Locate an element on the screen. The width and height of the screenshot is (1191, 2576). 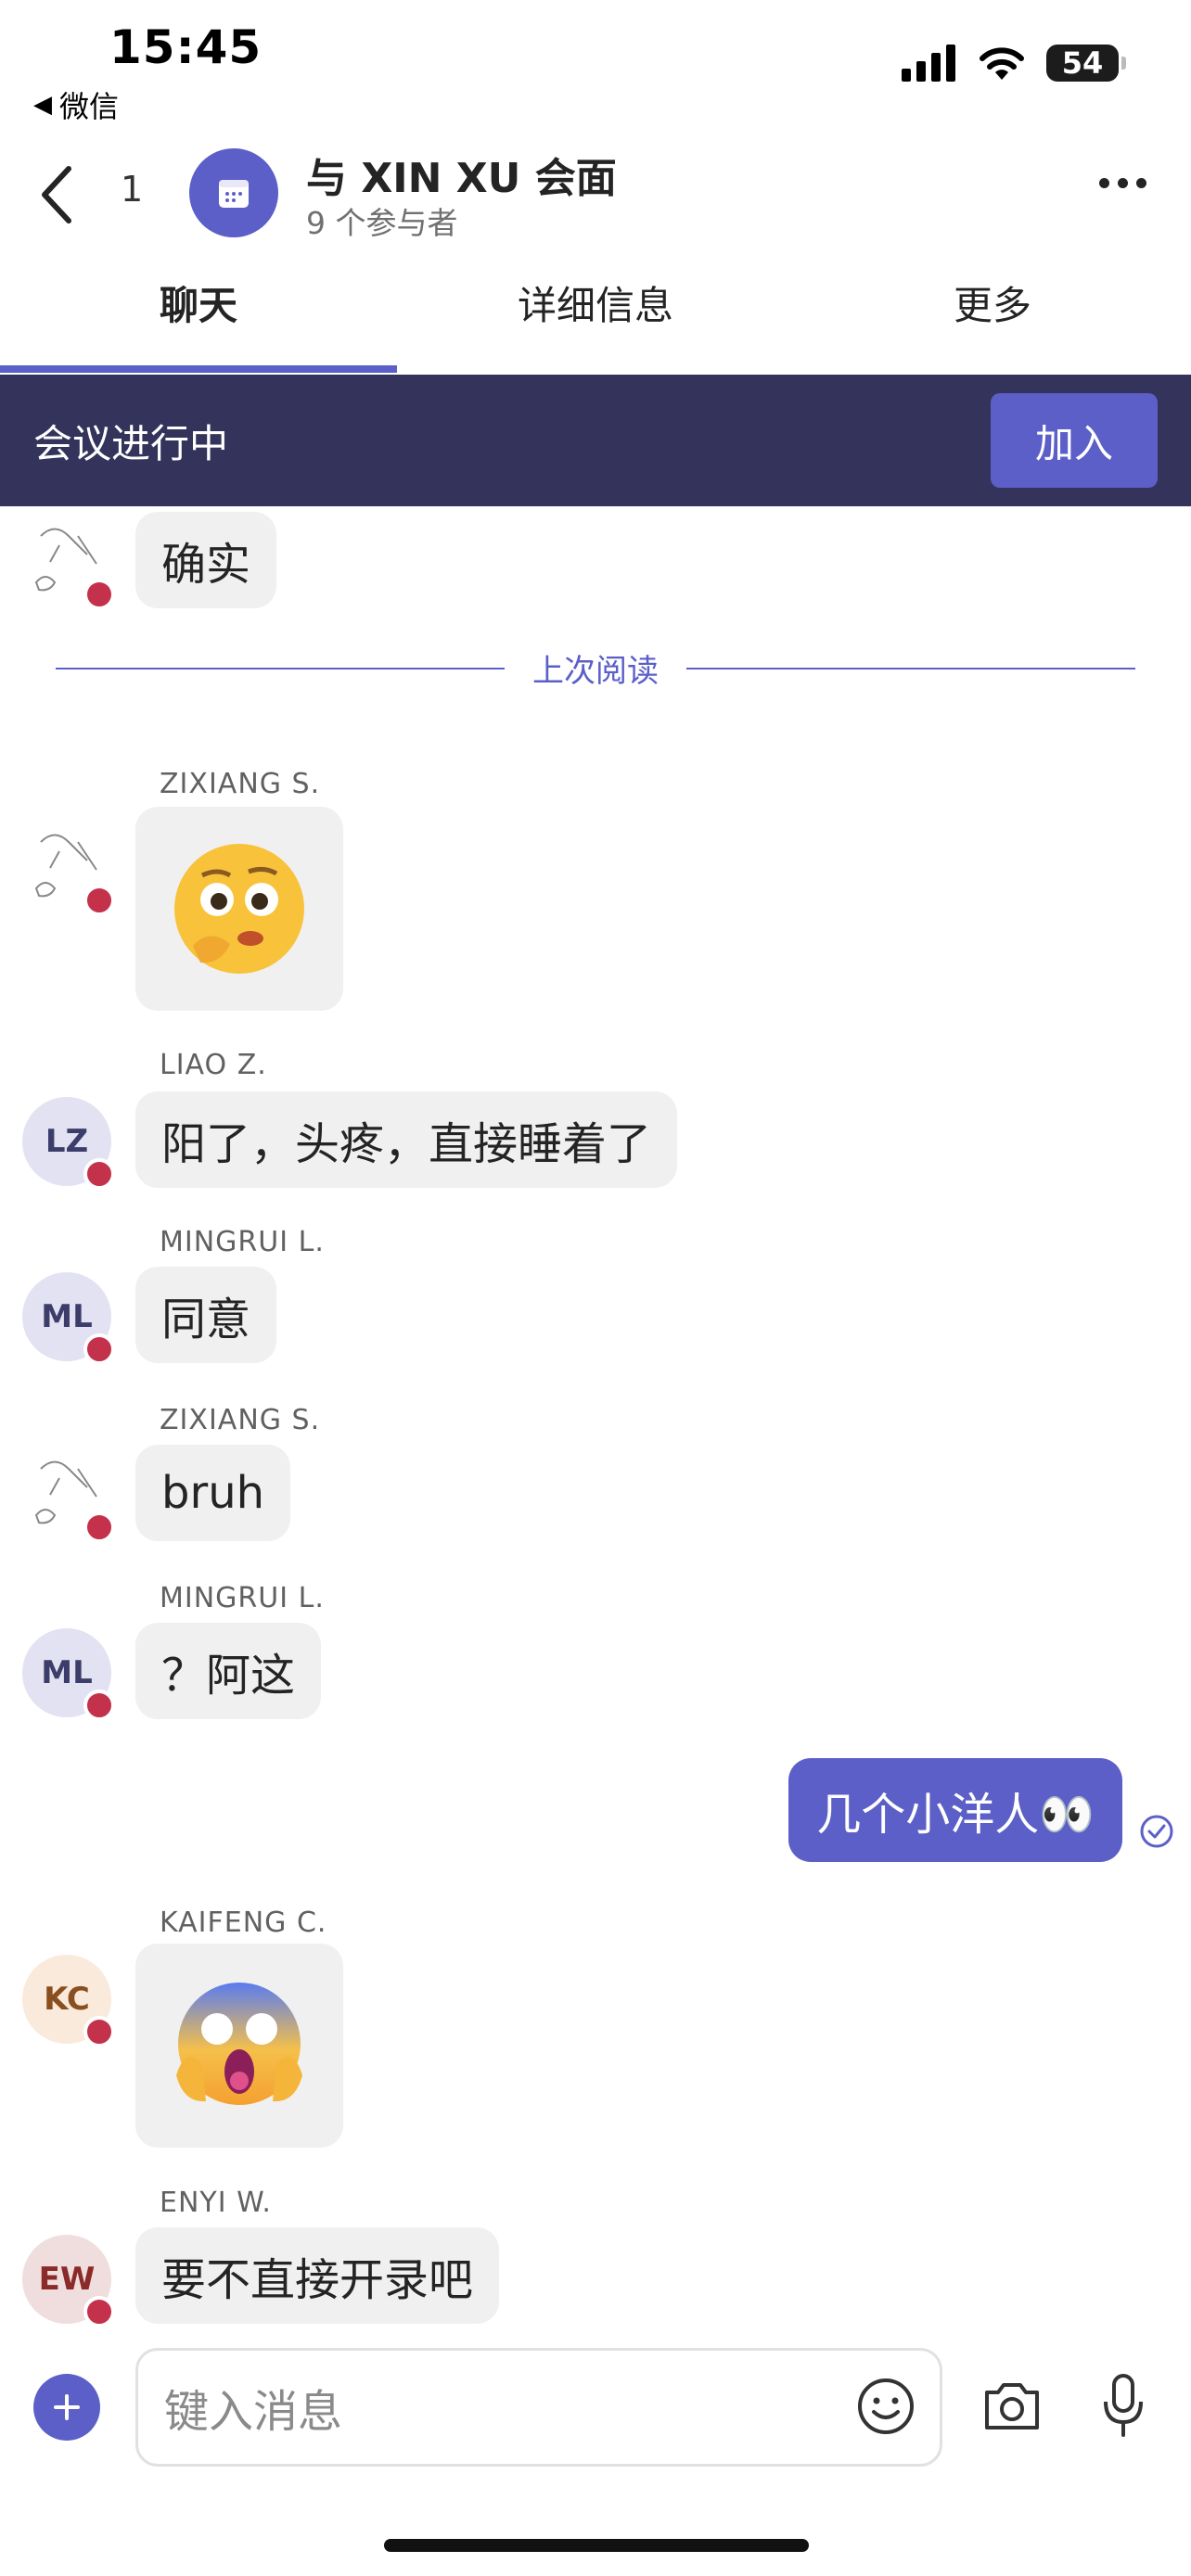
avatar-kc: KC is located at coordinates (68, 2001).